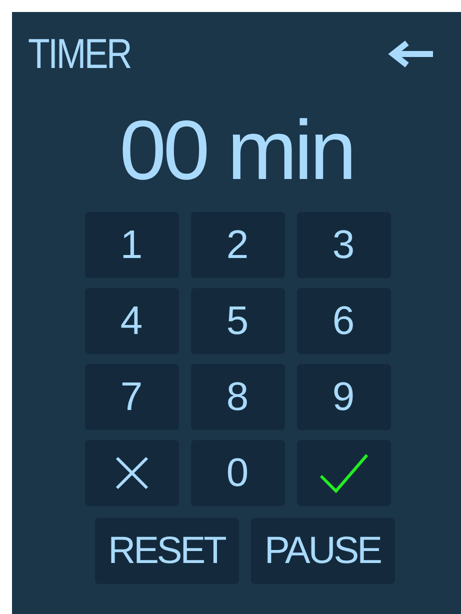 This screenshot has width=461, height=614. What do you see at coordinates (131, 397) in the screenshot?
I see `digit-key: 7` at bounding box center [131, 397].